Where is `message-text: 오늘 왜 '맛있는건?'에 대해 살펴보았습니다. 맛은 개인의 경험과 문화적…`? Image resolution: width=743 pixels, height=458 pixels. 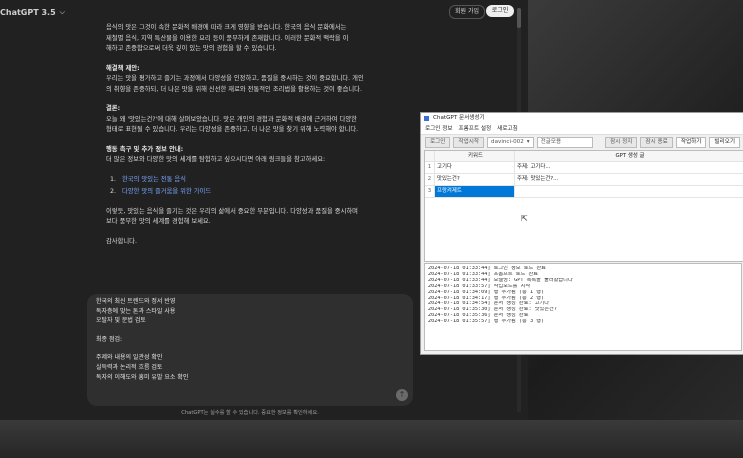
message-text: 오늘 왜 '맛있는건?'에 대해 살펴보았습니다. 맛은 개인의 경험과 문화적… is located at coordinates (231, 119).